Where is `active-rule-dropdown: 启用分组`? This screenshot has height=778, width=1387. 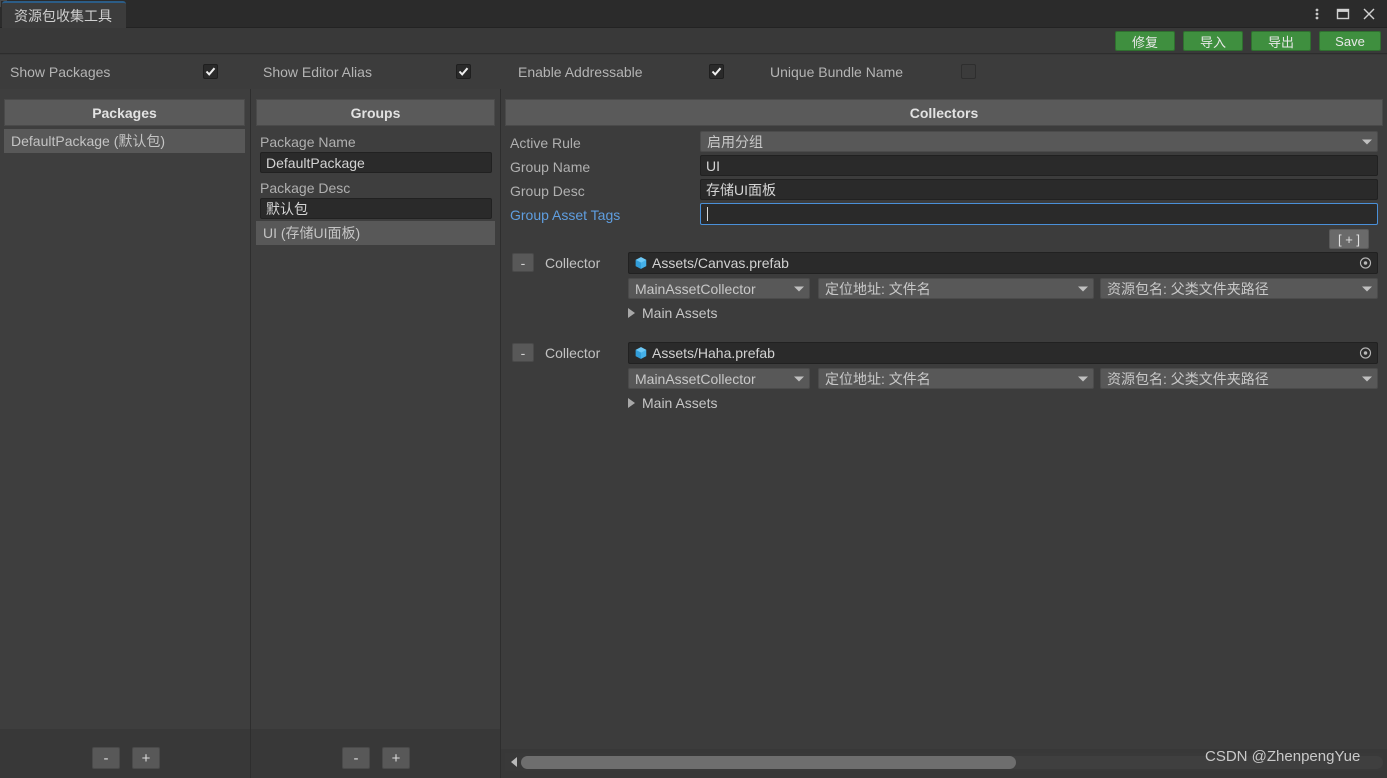 active-rule-dropdown: 启用分组 is located at coordinates (1039, 141).